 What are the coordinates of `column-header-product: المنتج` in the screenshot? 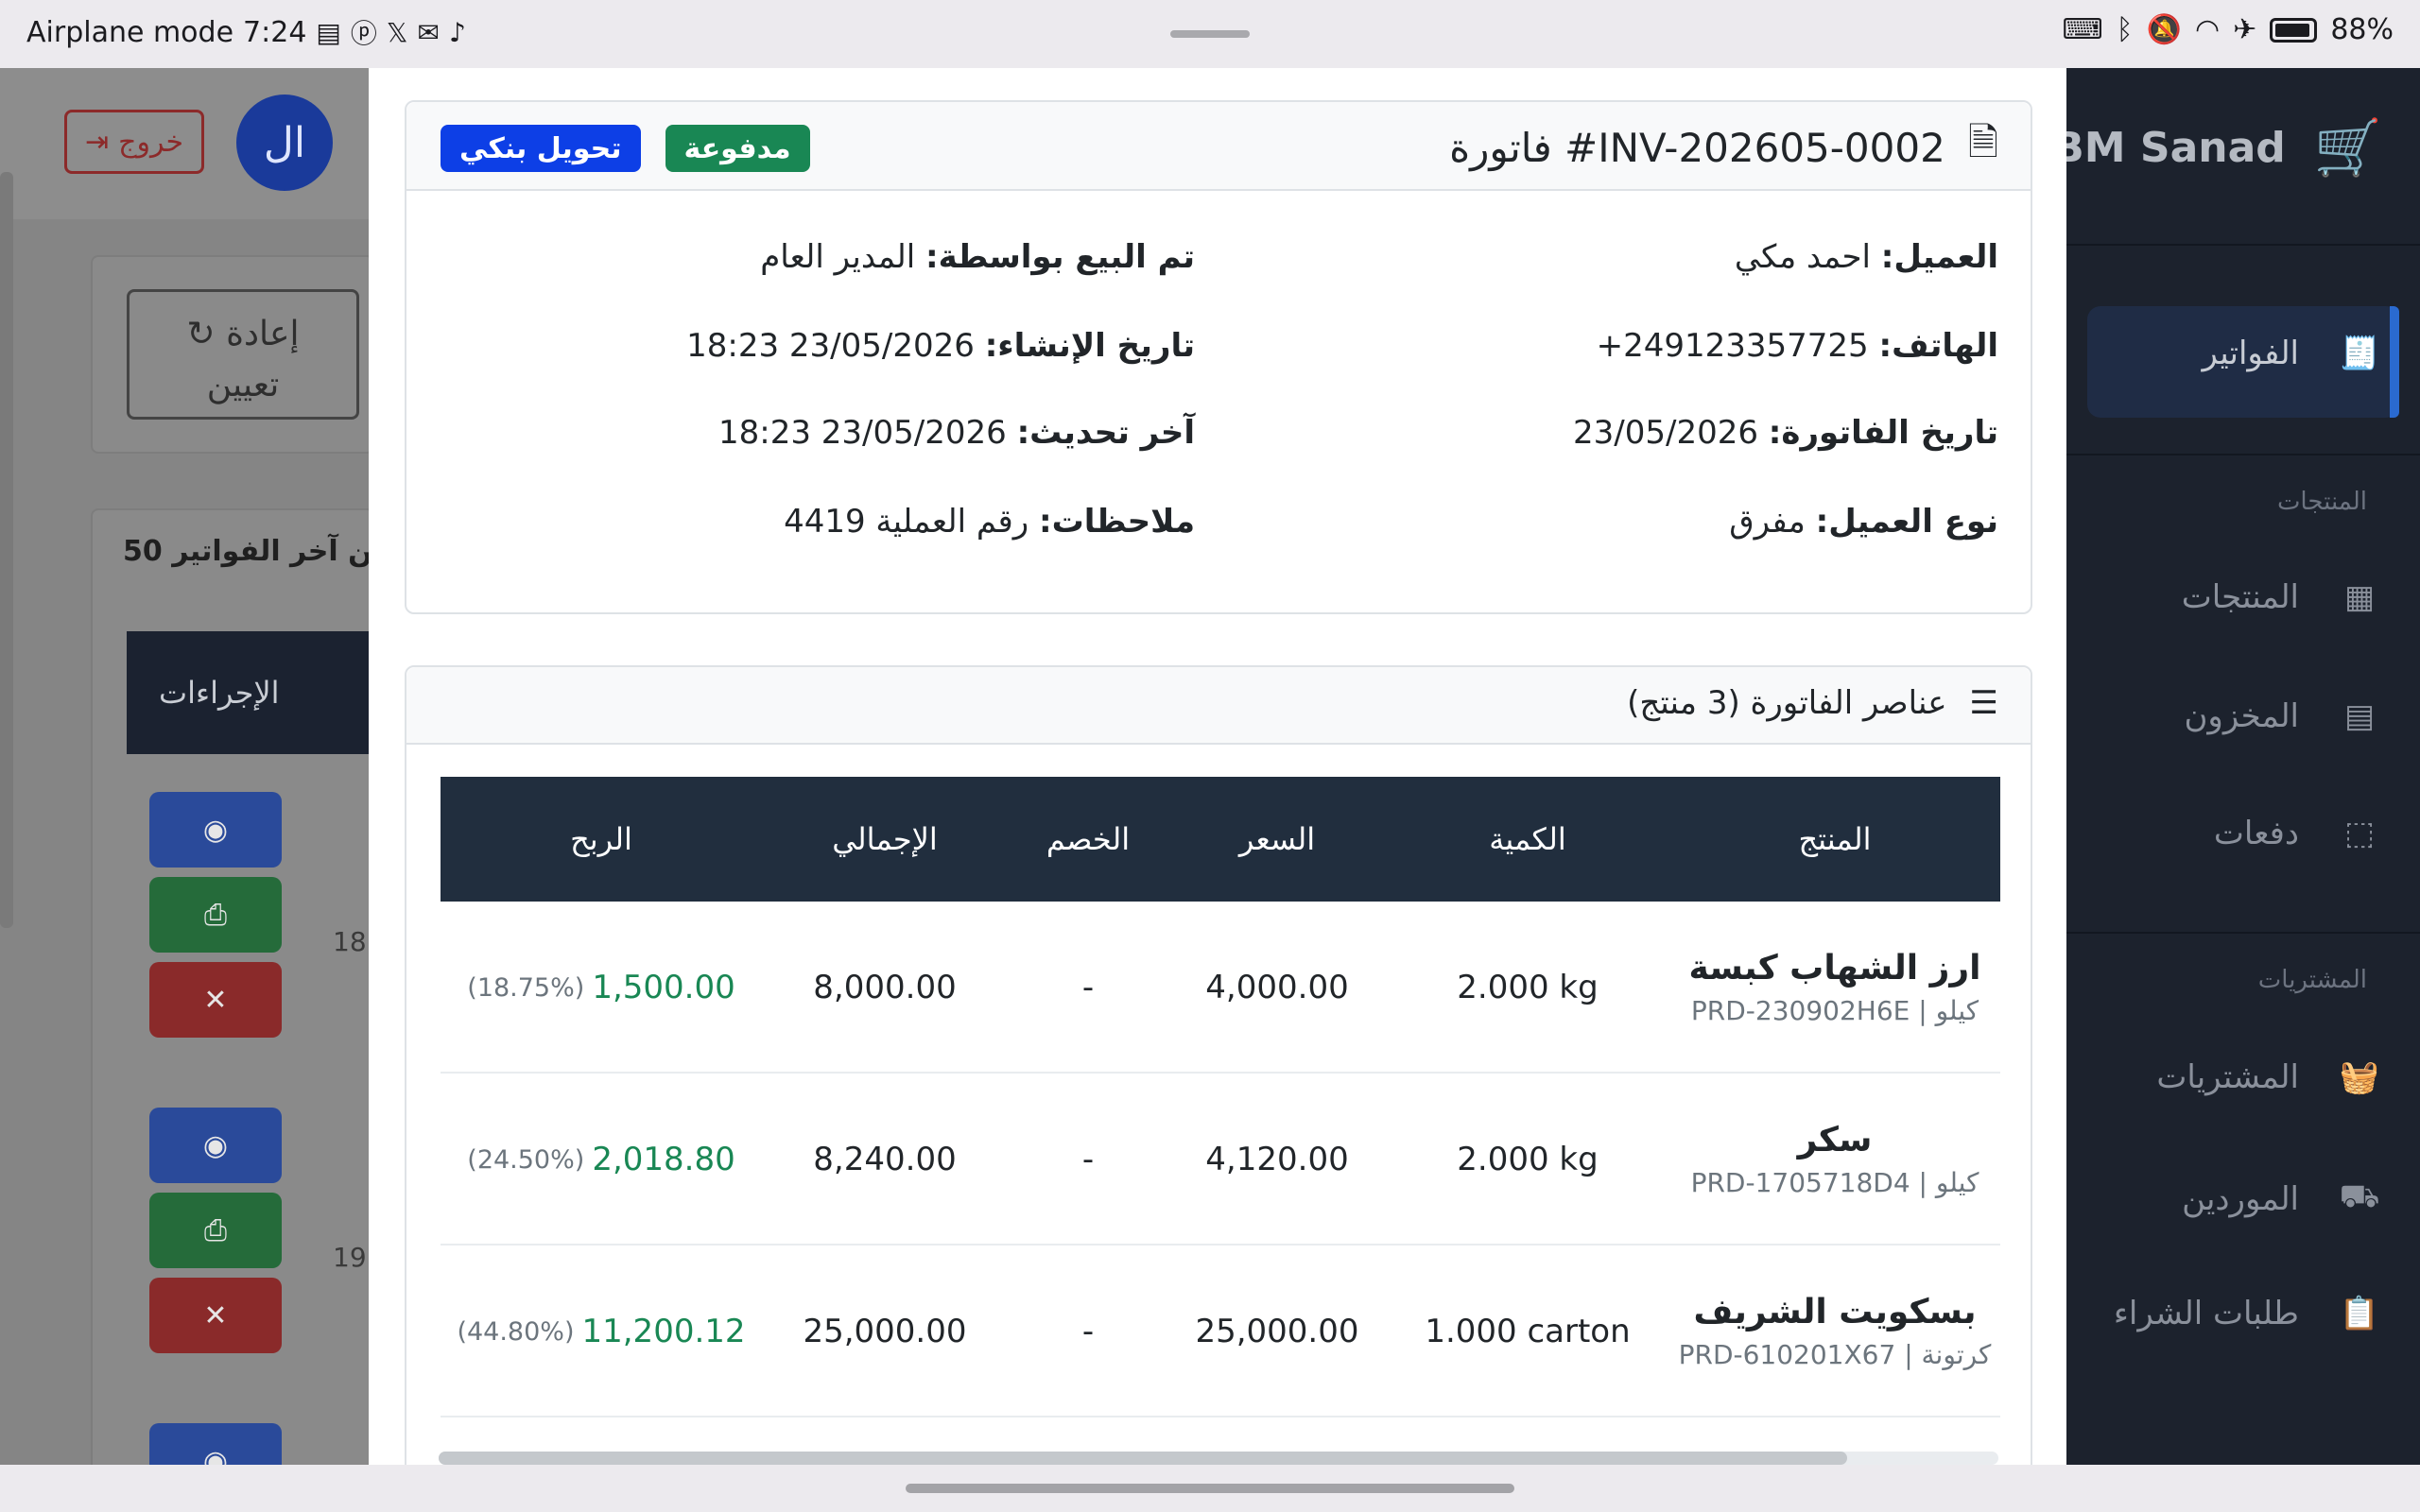 It's located at (1835, 839).